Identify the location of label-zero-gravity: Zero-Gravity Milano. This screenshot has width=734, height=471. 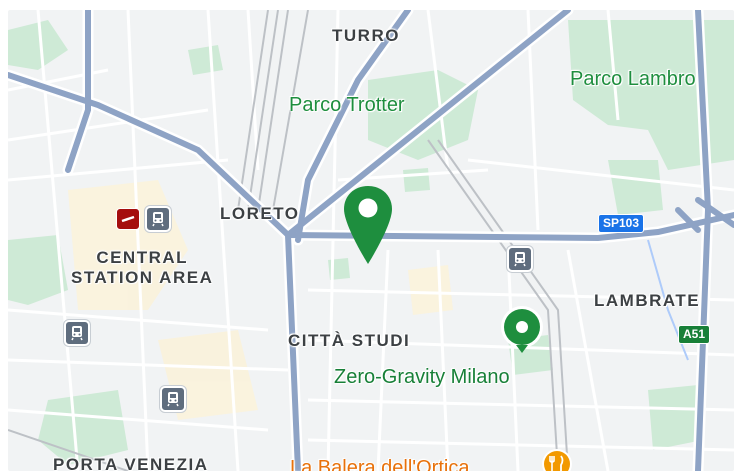
(422, 377).